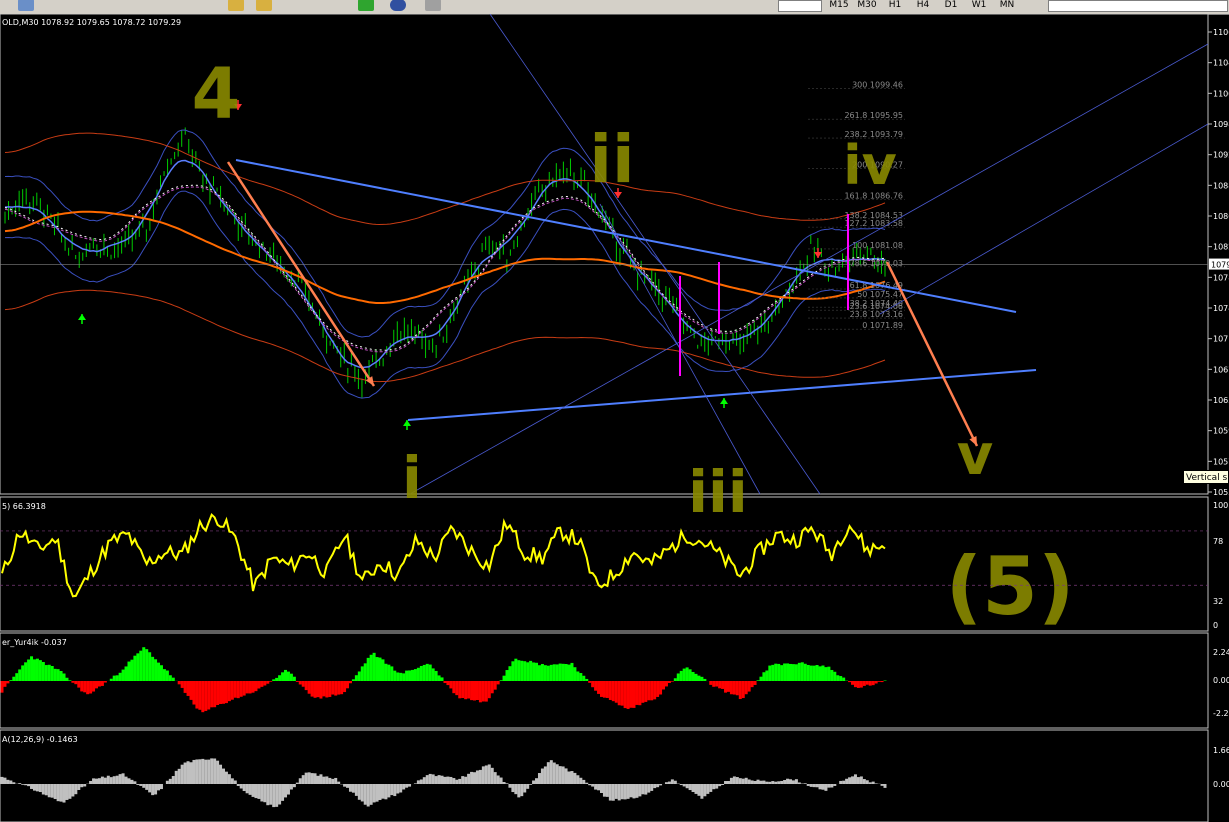  What do you see at coordinates (1218, 601) in the screenshot?
I see `indicator-axis-label: 32` at bounding box center [1218, 601].